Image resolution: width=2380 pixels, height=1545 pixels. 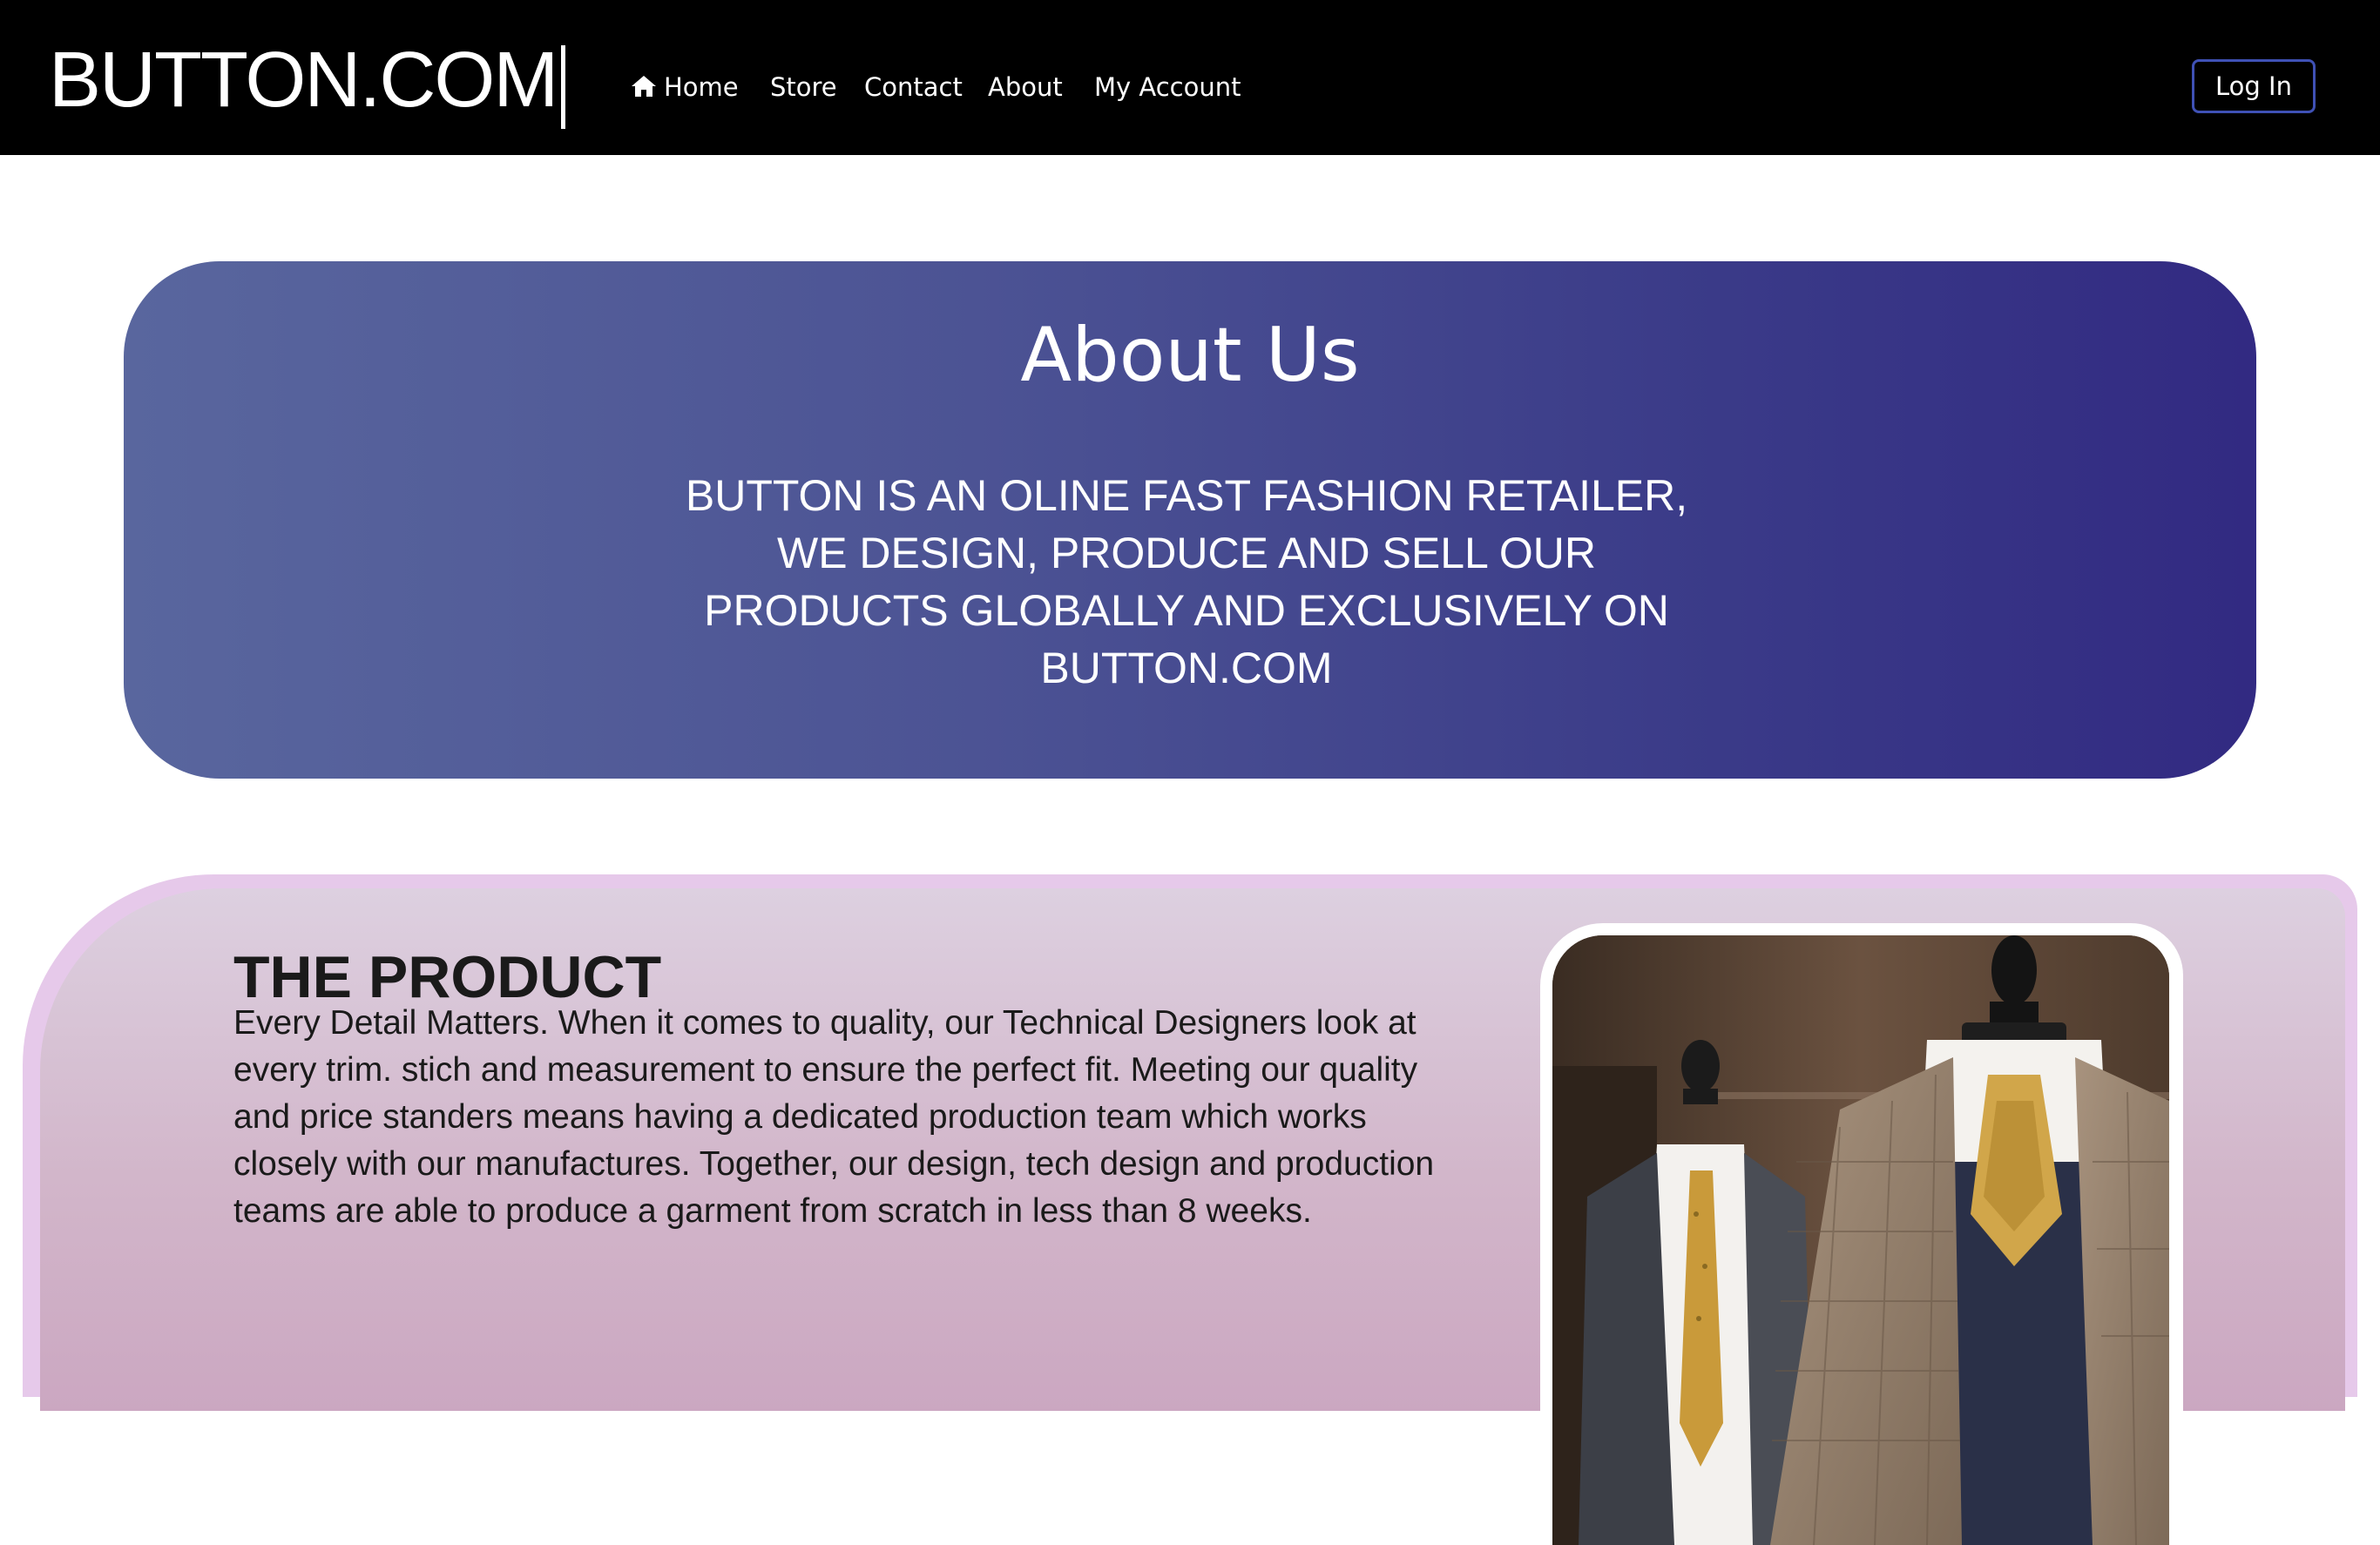 What do you see at coordinates (563, 87) in the screenshot?
I see `brand-divider` at bounding box center [563, 87].